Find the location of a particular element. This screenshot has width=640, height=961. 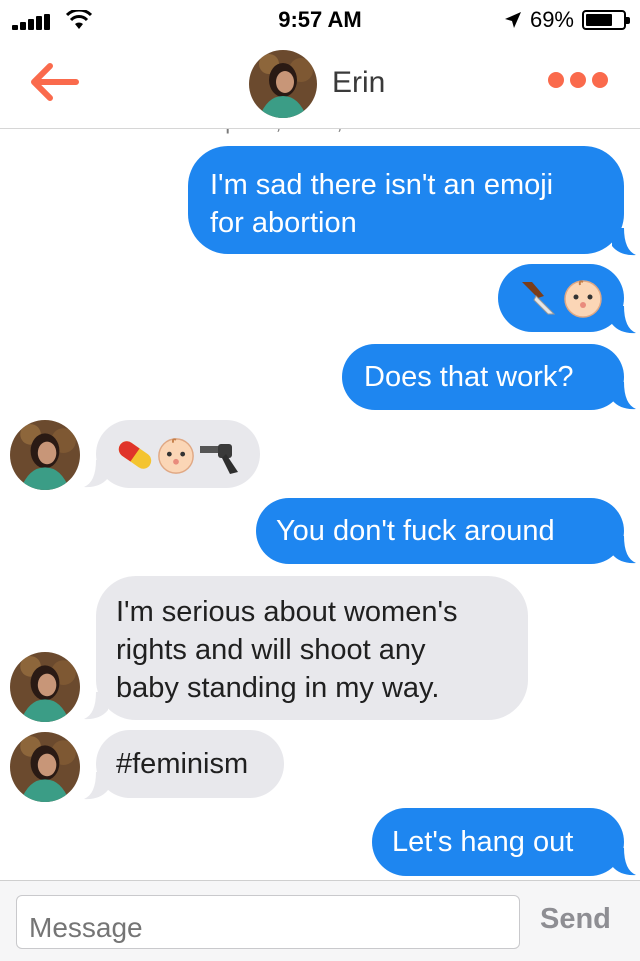

contact-name: Erin is located at coordinates (358, 83).